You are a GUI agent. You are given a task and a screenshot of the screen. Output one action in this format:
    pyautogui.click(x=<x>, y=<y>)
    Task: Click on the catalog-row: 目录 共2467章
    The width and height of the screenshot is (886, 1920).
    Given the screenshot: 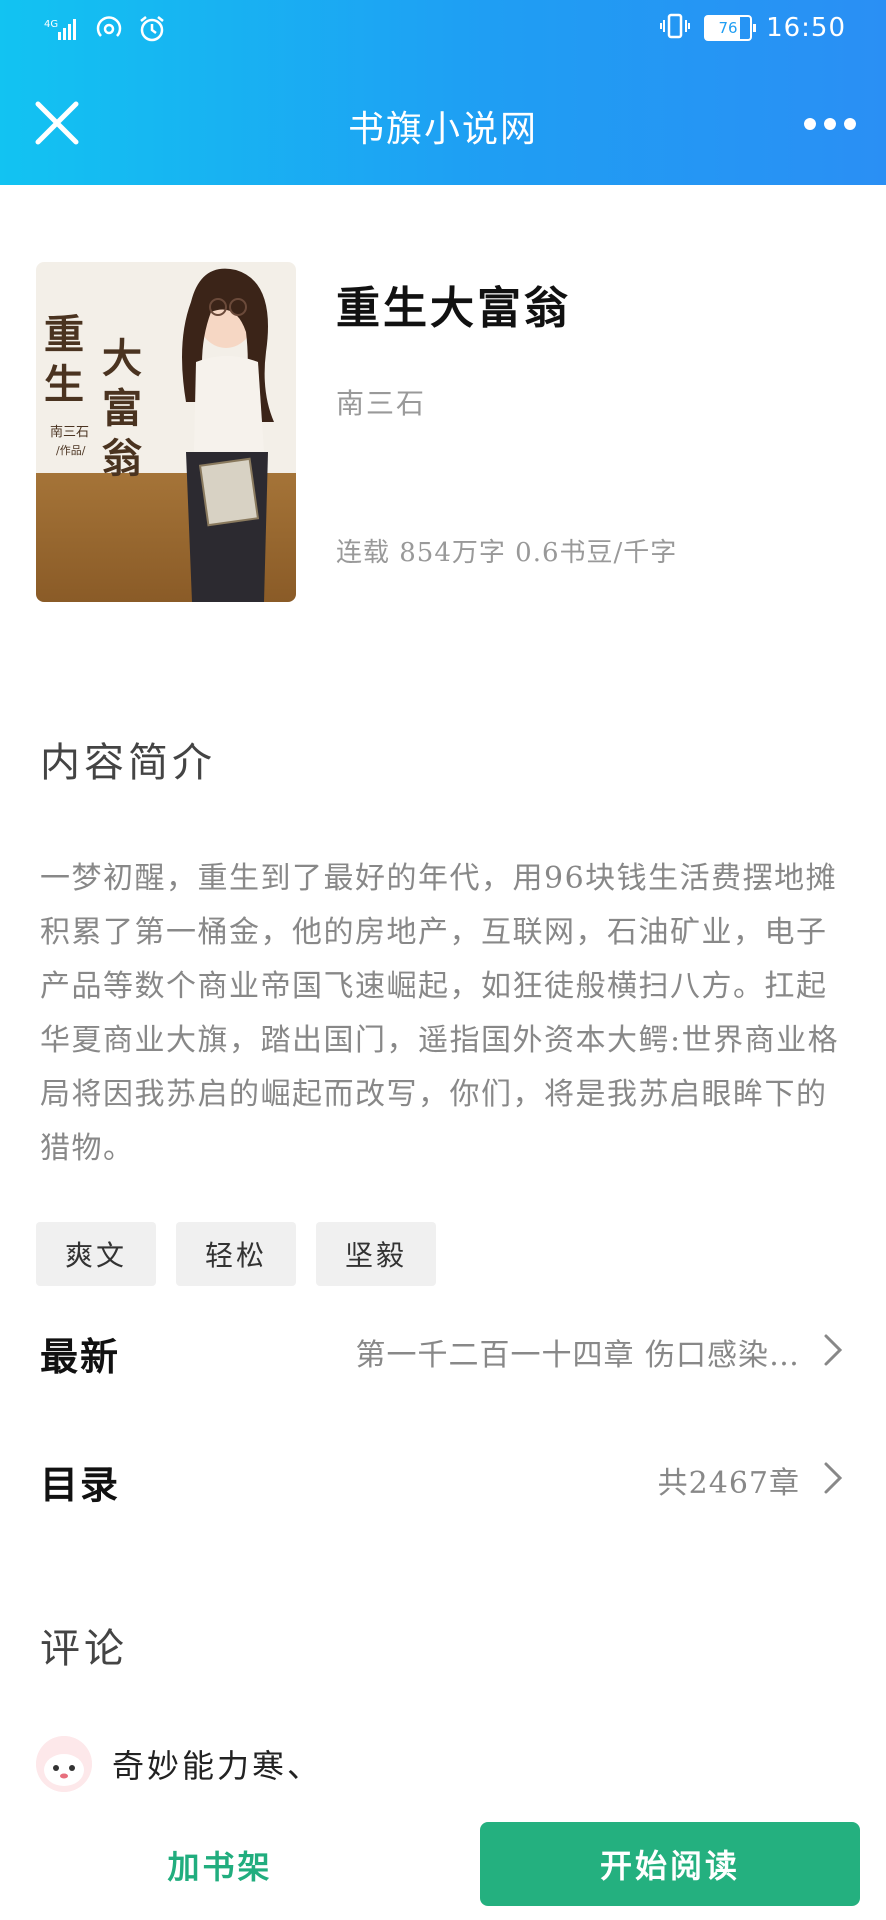 What is the action you would take?
    pyautogui.click(x=443, y=1478)
    